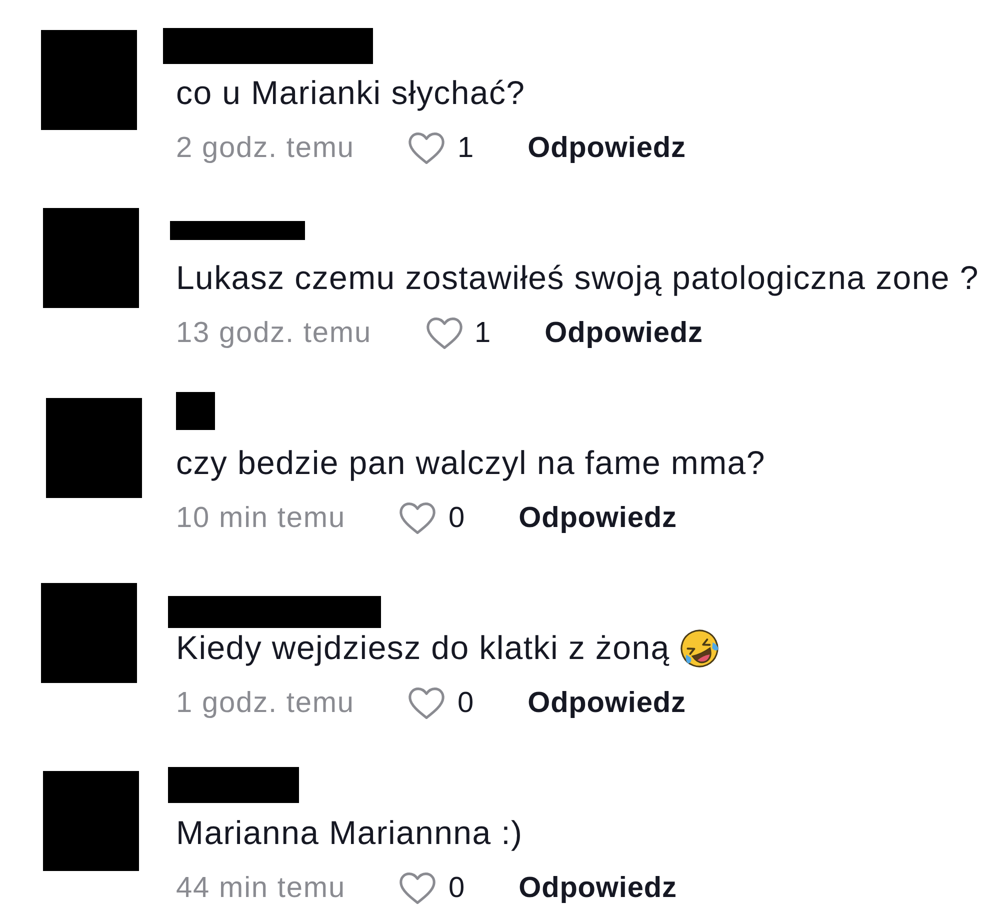 The width and height of the screenshot is (1000, 924). Describe the element at coordinates (274, 333) in the screenshot. I see `comment-time: 13 godz. temu` at that location.